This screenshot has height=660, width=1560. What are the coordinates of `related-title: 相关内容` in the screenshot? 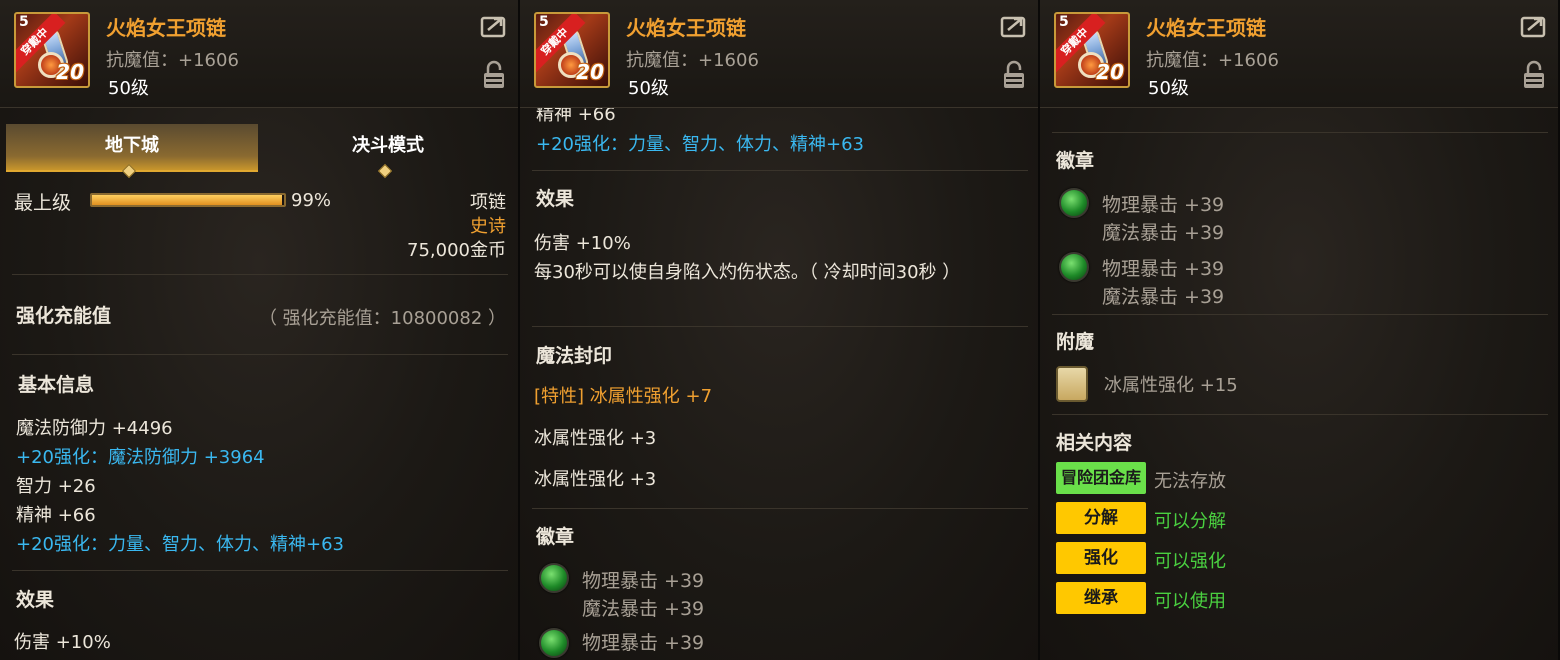 It's located at (1094, 443).